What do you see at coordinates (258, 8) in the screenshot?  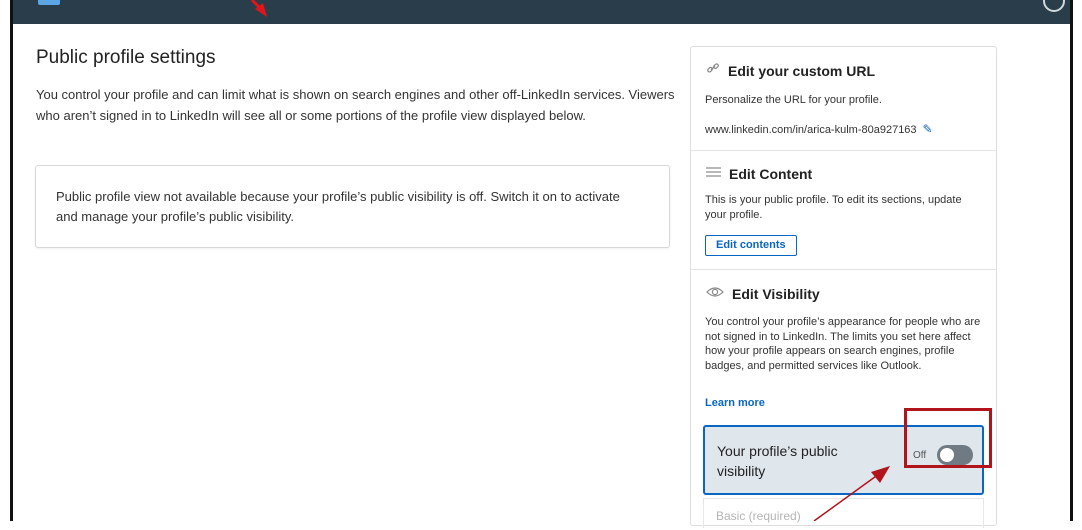 I see `annotation-arrow-top` at bounding box center [258, 8].